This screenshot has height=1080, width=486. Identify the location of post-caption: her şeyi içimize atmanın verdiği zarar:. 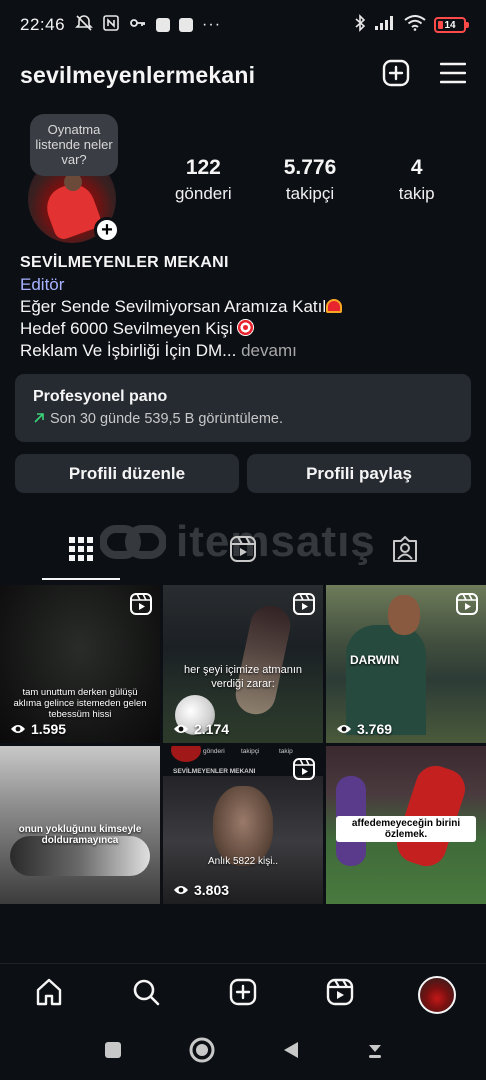
(243, 677).